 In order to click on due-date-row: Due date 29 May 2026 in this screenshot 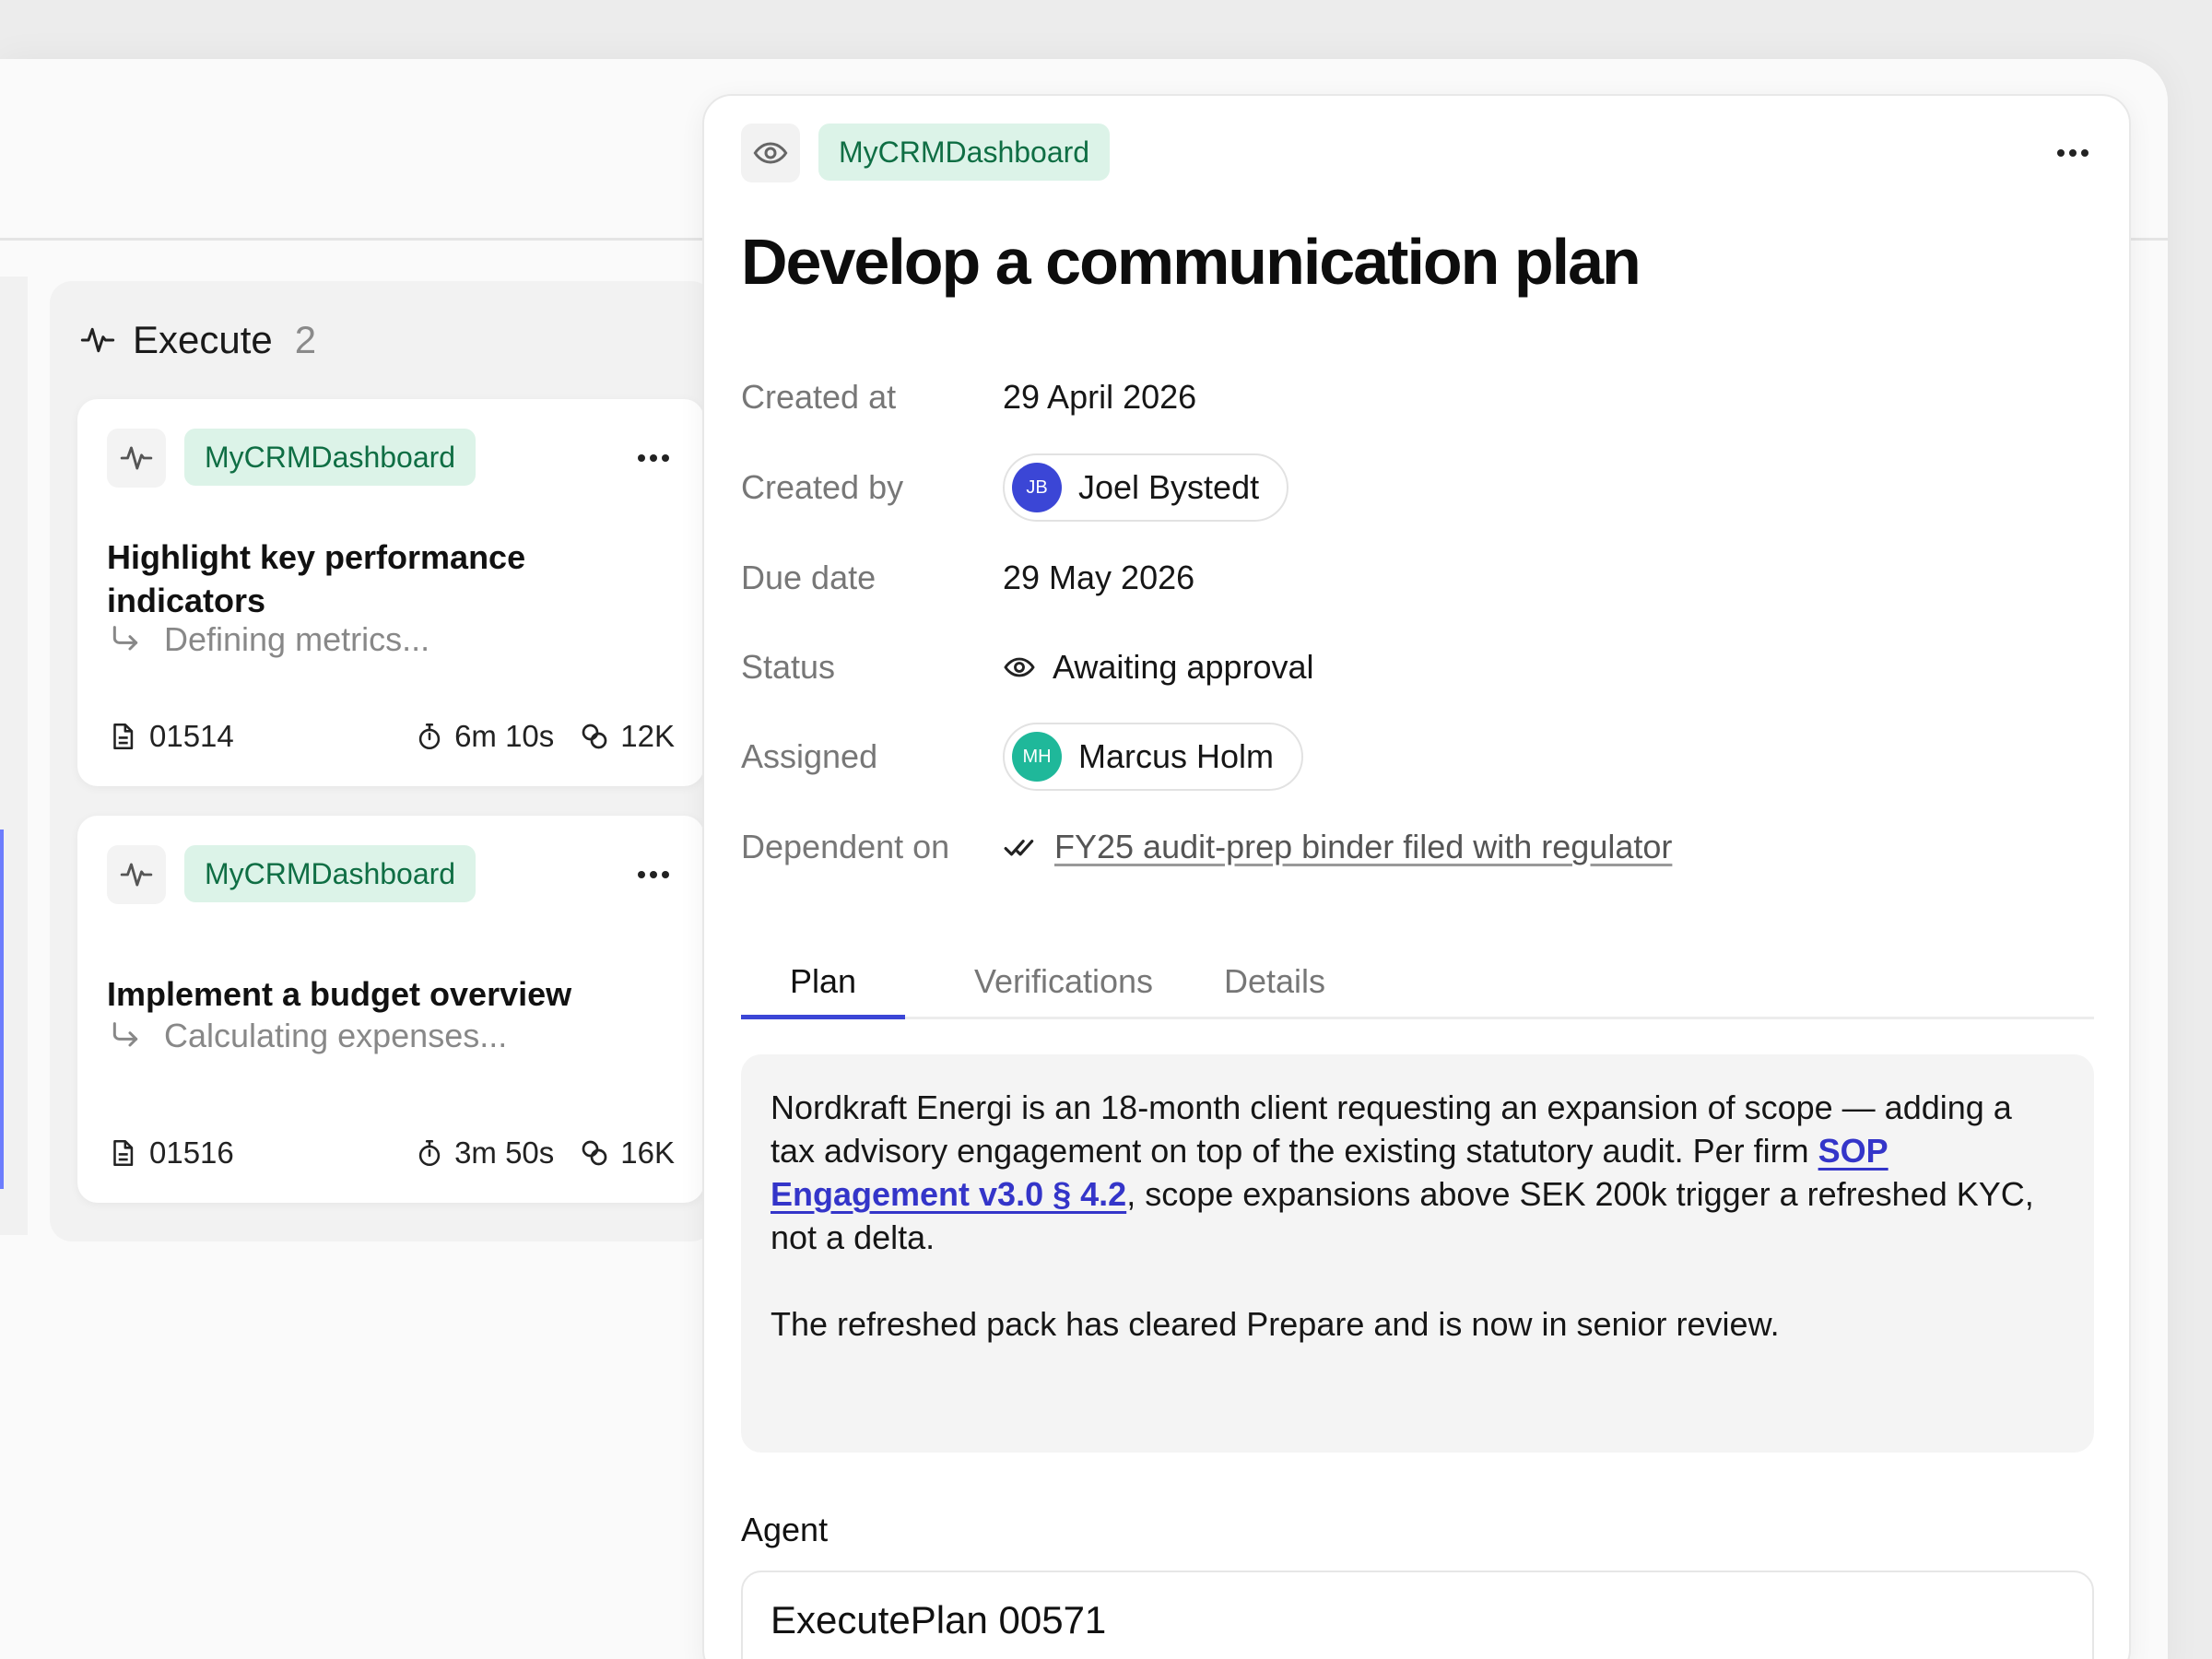, I will do `click(967, 578)`.